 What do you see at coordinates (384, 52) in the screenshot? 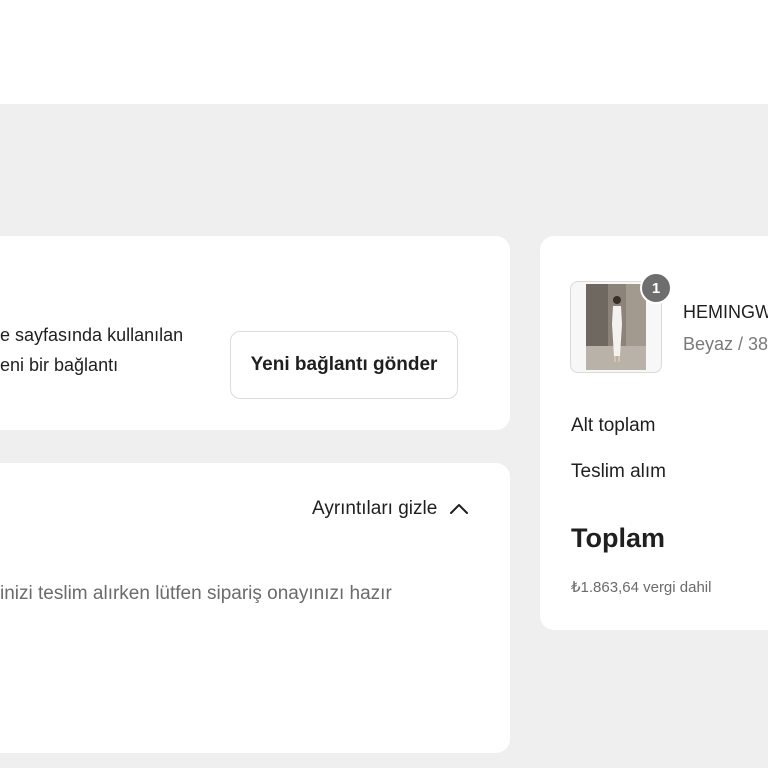
I see `top-header-area` at bounding box center [384, 52].